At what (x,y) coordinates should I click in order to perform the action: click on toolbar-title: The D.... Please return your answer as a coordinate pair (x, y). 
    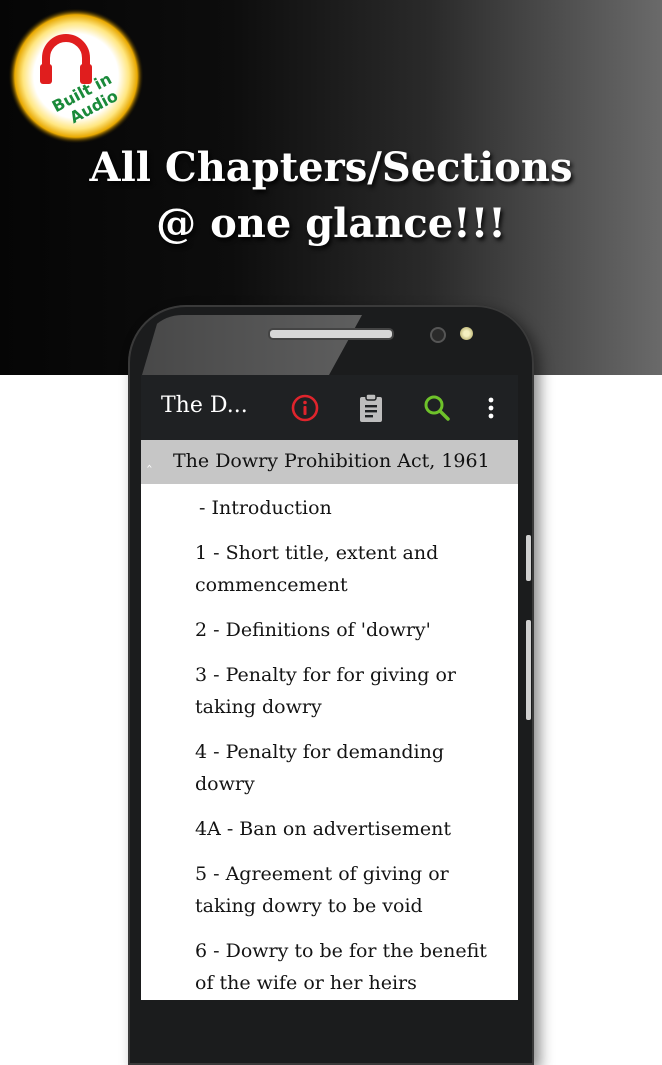
    Looking at the image, I should click on (204, 405).